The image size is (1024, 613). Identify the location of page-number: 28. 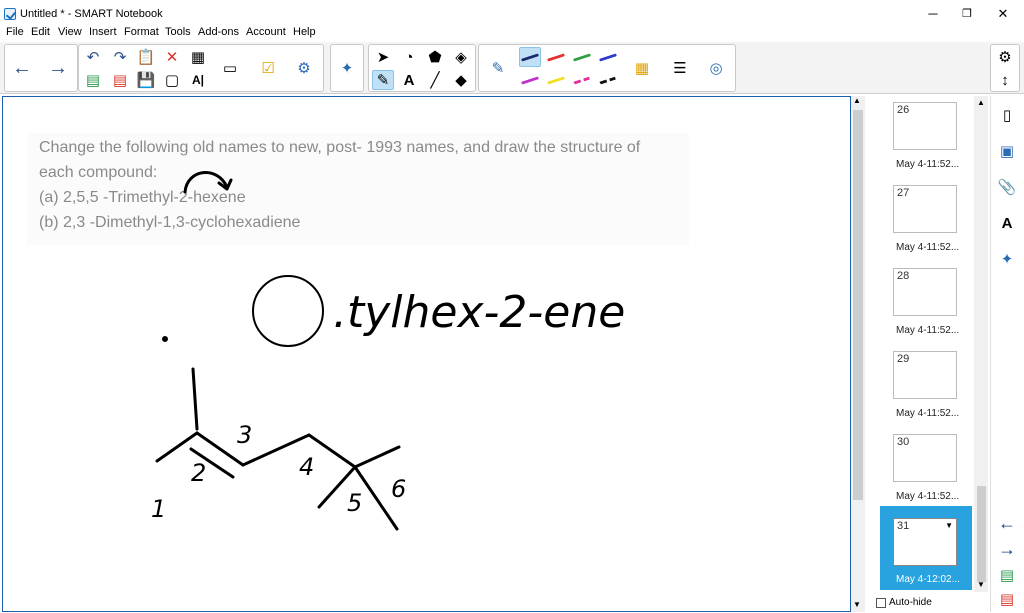
(903, 276).